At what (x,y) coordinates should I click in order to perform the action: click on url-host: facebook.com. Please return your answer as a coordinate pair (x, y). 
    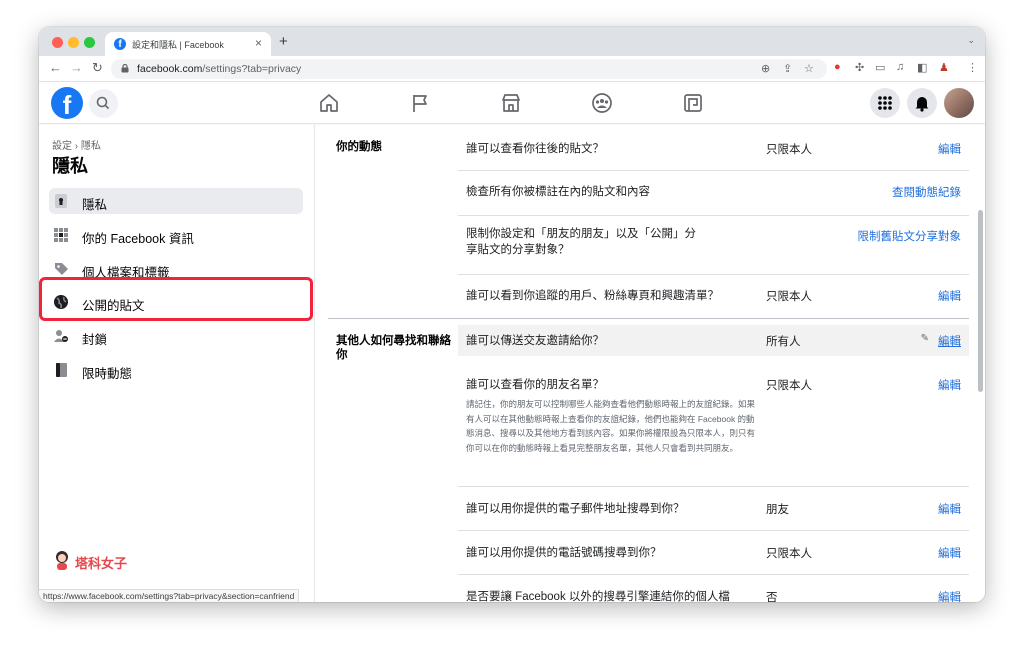
    Looking at the image, I should click on (170, 69).